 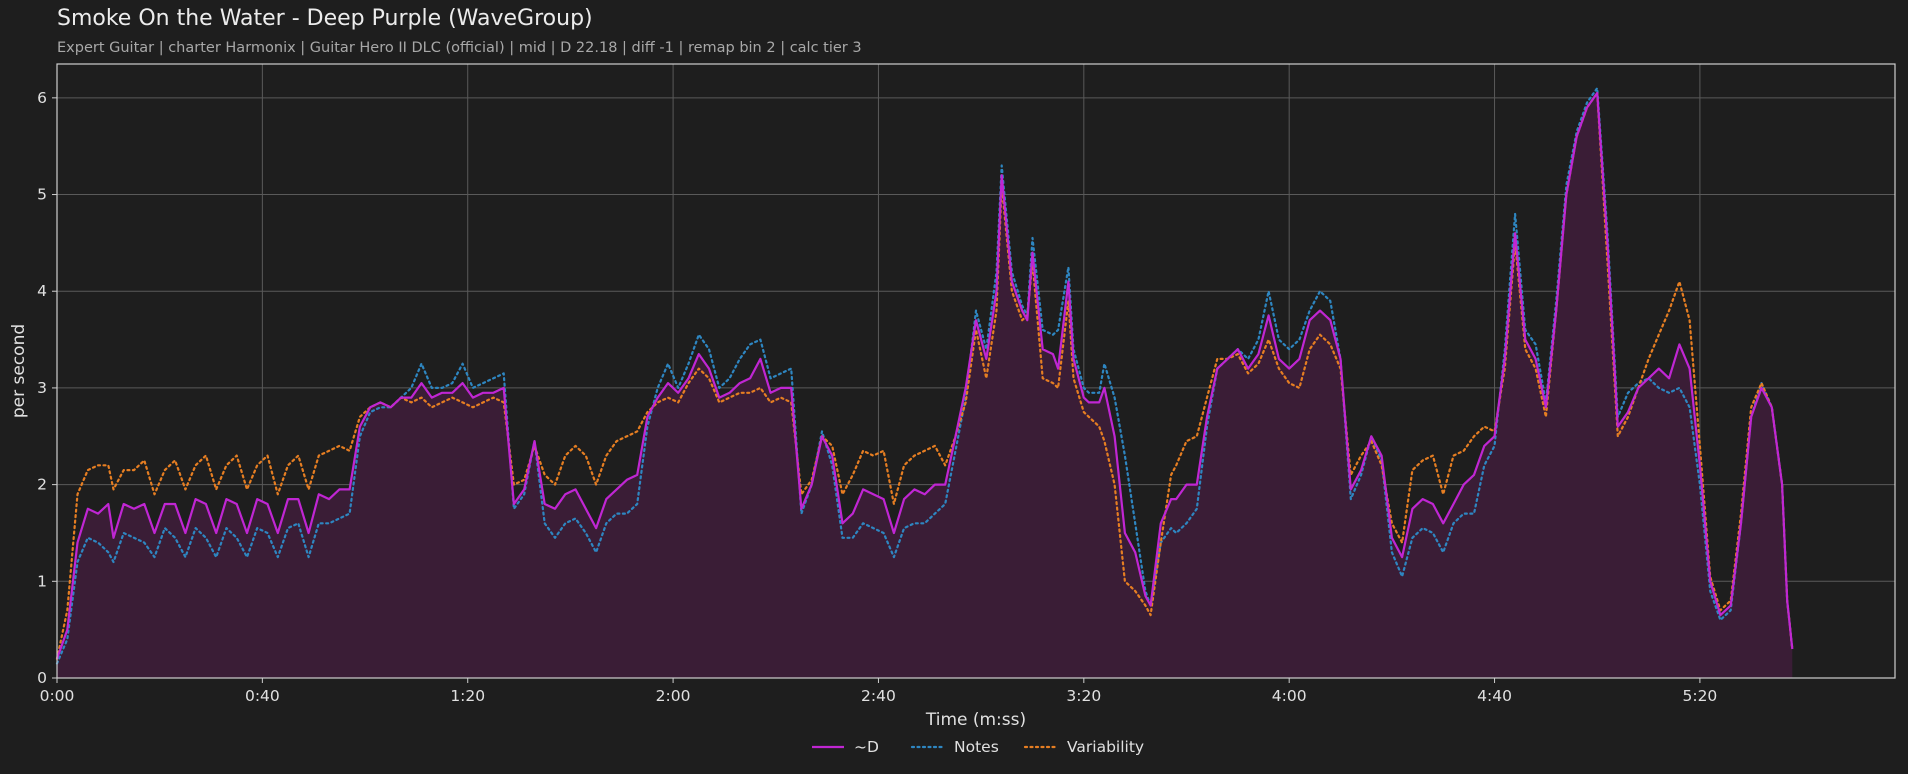 What do you see at coordinates (1699, 696) in the screenshot?
I see `x-tick-label: 5:20` at bounding box center [1699, 696].